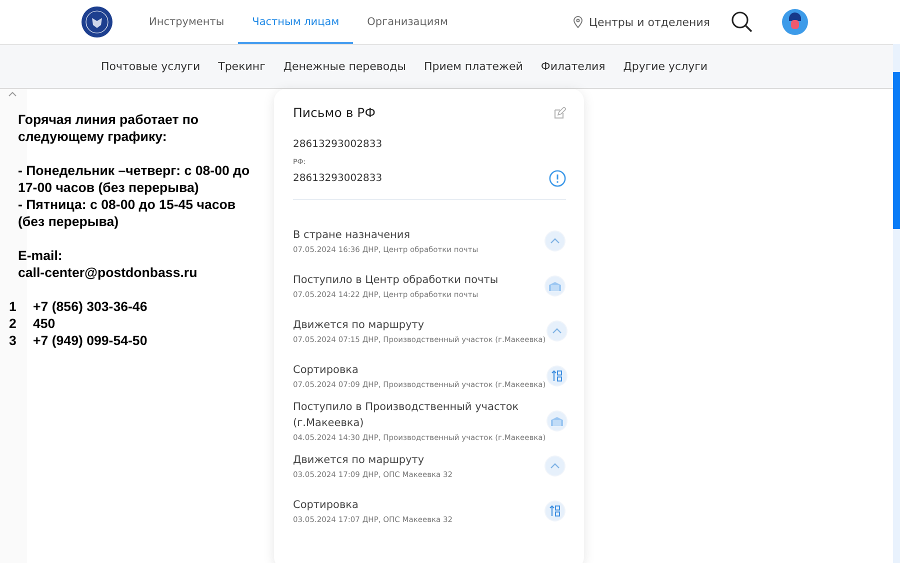  I want to click on hotline-heading: Горячая линия работает по следующему графику:, so click(109, 128).